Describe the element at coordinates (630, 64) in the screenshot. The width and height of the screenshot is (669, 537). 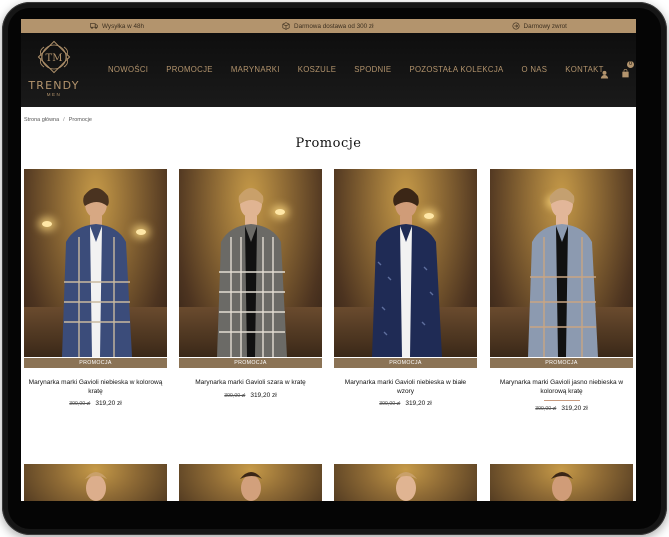
I see `cart-count-badge: 0` at that location.